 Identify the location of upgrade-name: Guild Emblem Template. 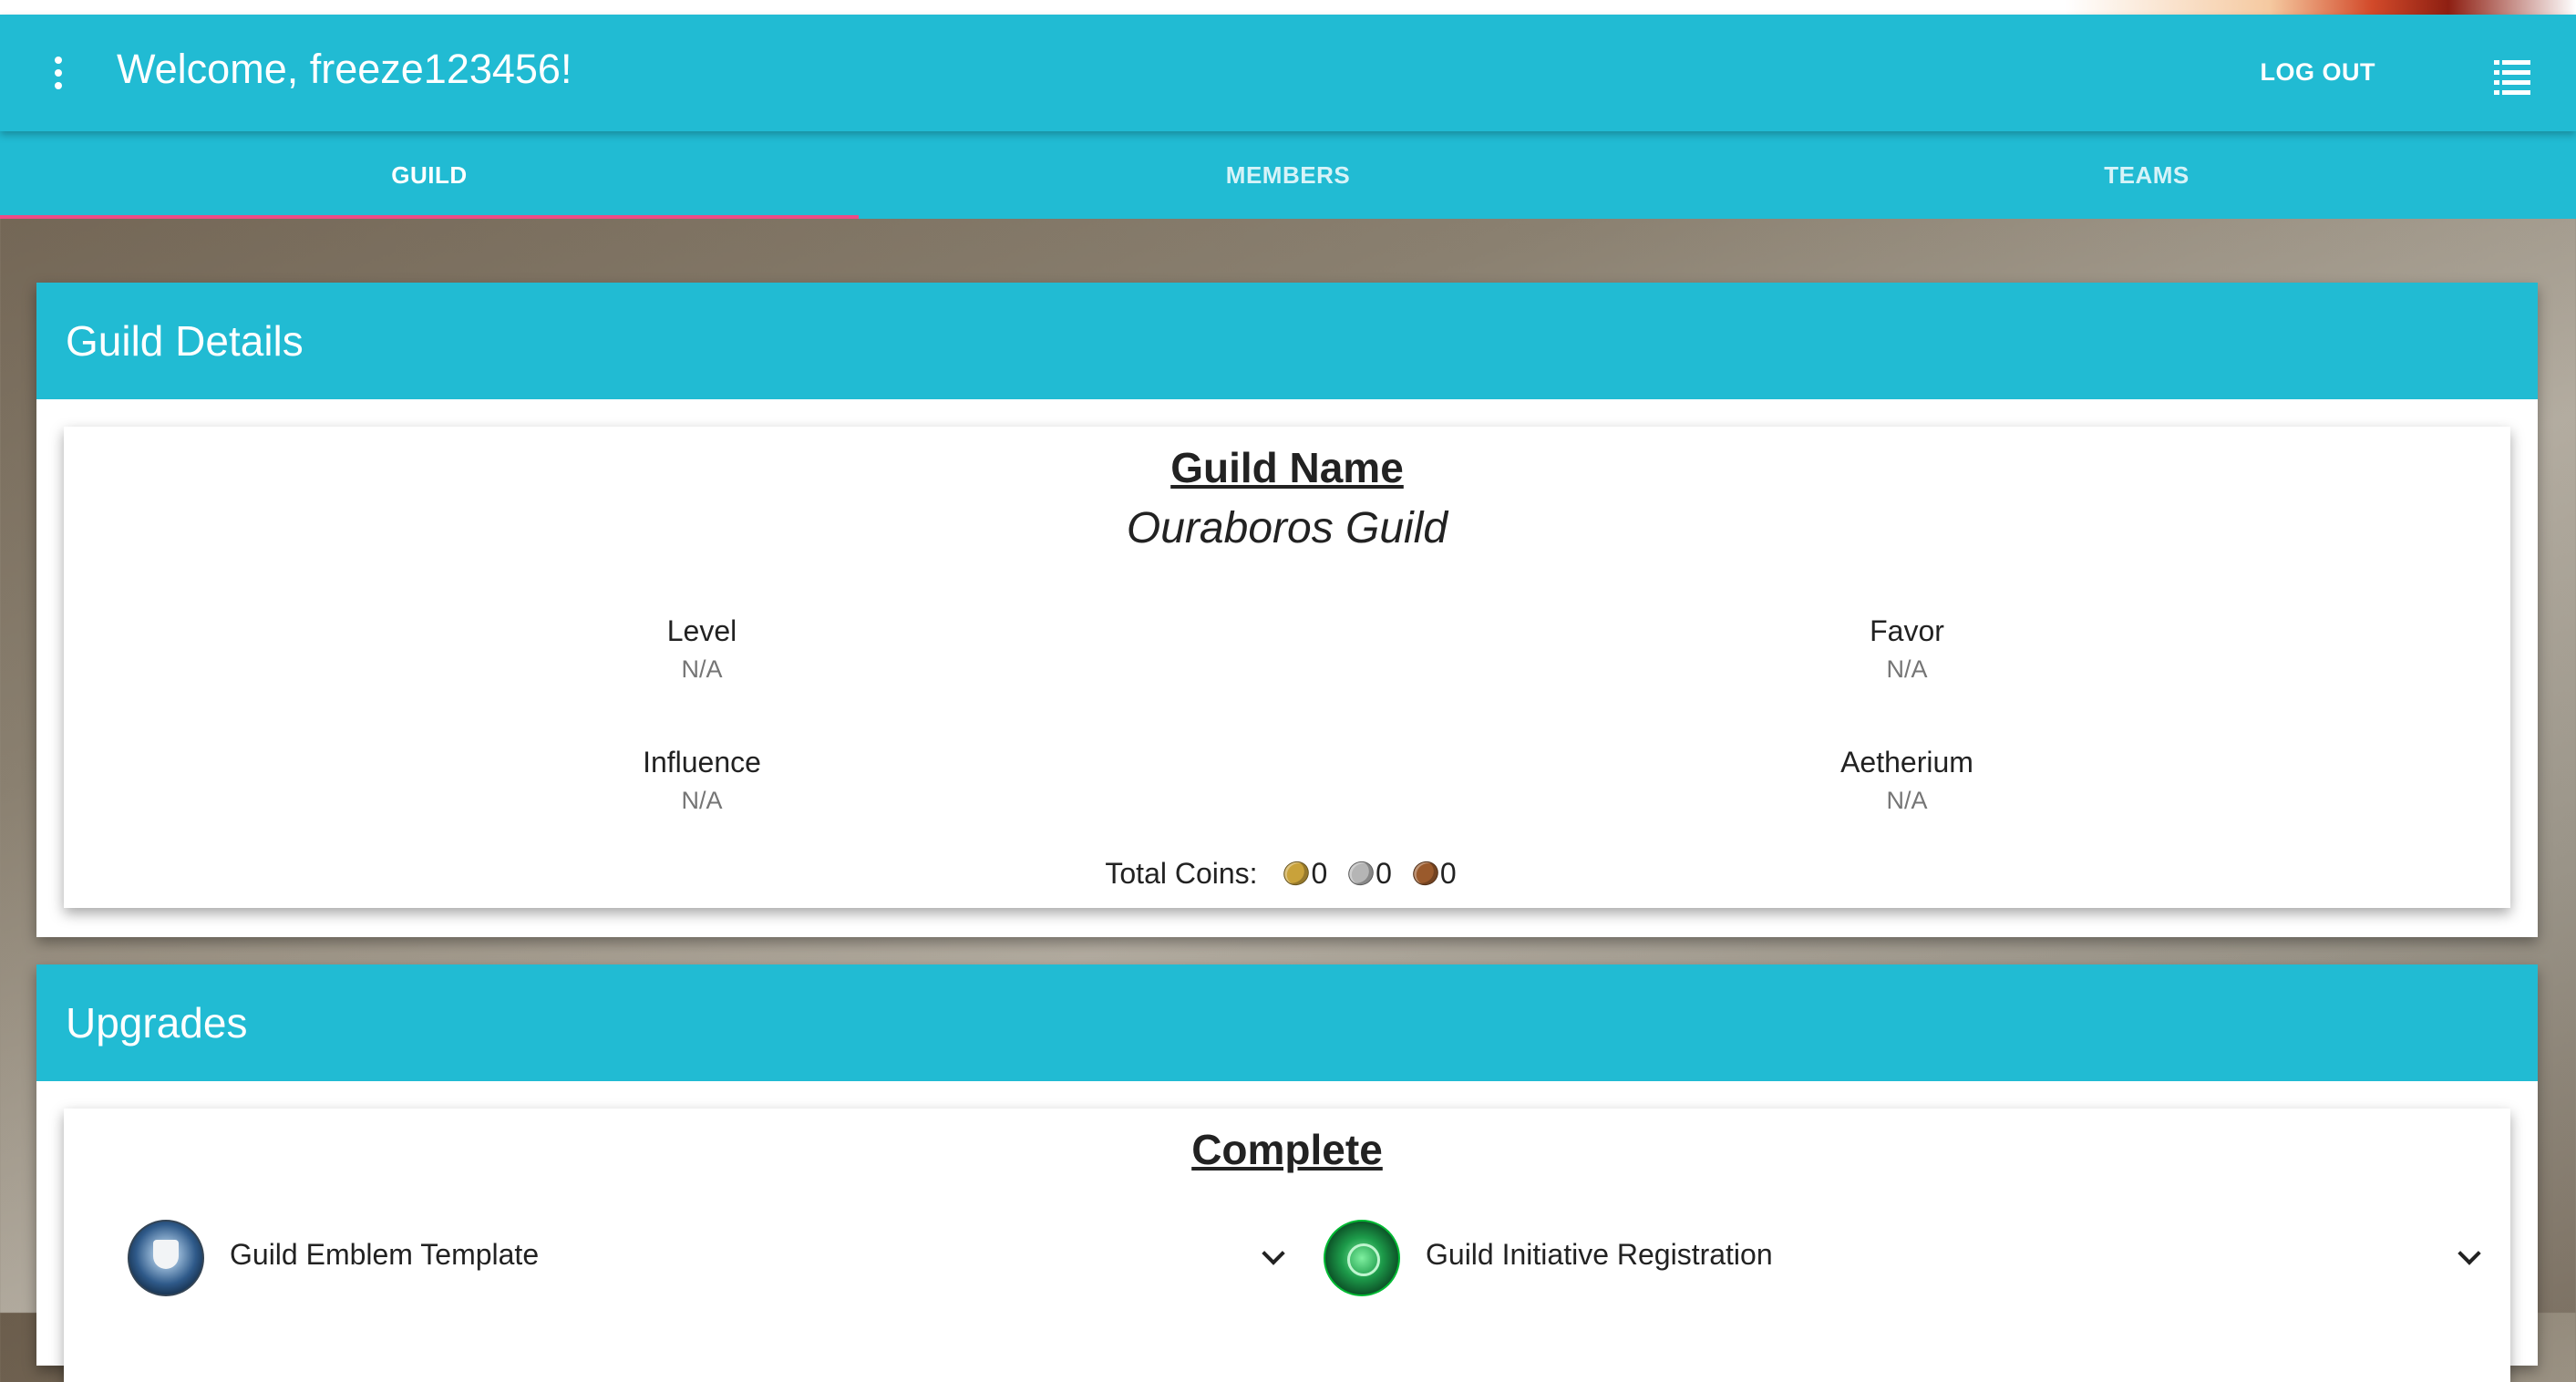
(385, 1254).